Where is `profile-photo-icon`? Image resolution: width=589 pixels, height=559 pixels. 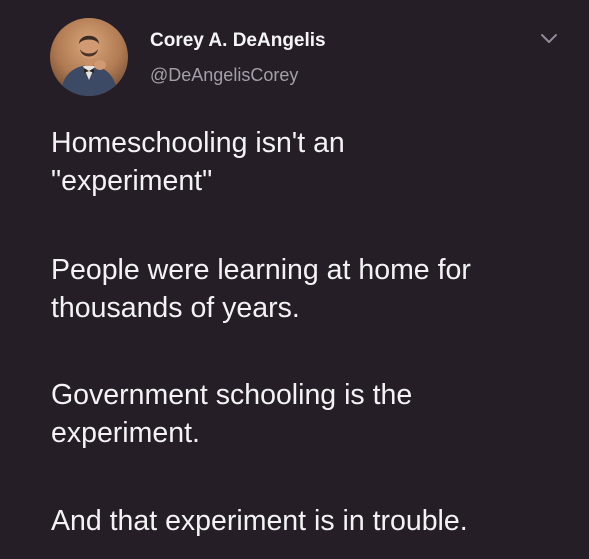
profile-photo-icon is located at coordinates (89, 57).